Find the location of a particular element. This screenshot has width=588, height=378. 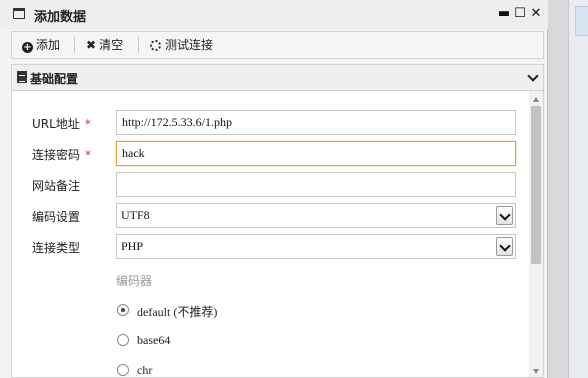

toolbar: + 添加 ✖ 清空 测试连接 is located at coordinates (277, 45).